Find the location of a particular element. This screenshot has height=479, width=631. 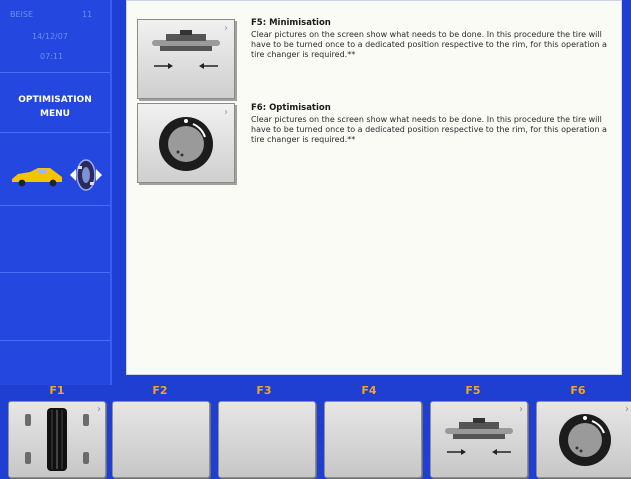

minimisation-tile: › is located at coordinates (186, 59).